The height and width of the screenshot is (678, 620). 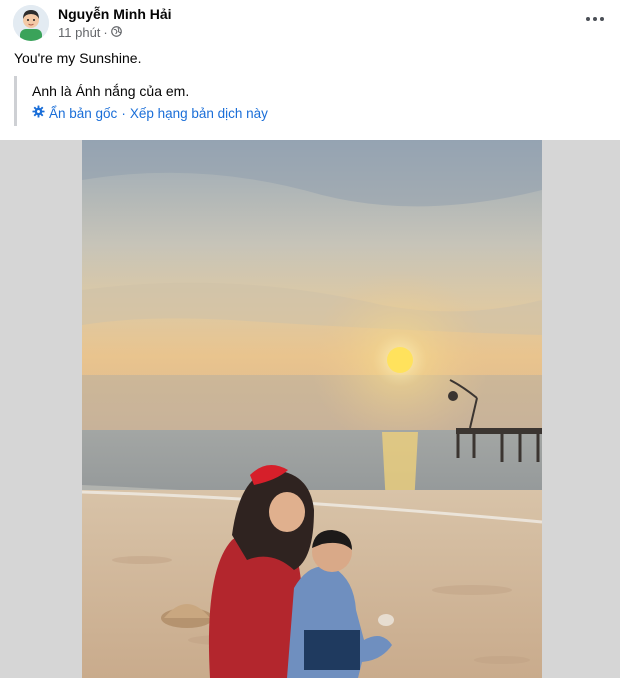 What do you see at coordinates (111, 91) in the screenshot?
I see `translated-text: Anh là Ánh nắng của em.` at bounding box center [111, 91].